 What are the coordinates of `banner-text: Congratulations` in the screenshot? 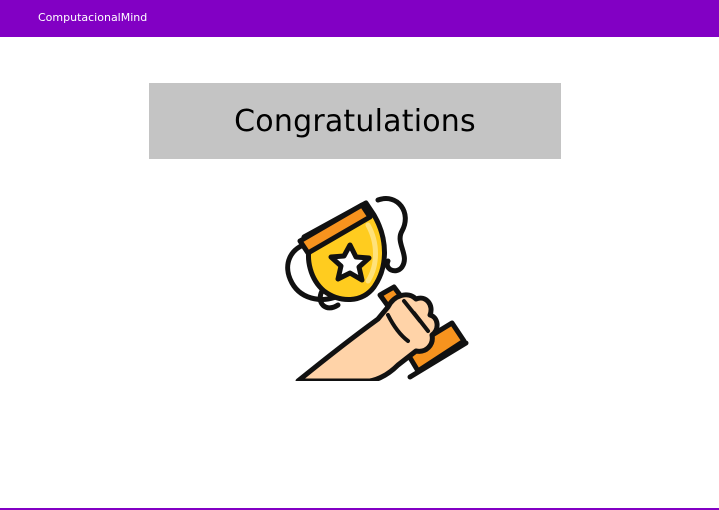 It's located at (355, 121).